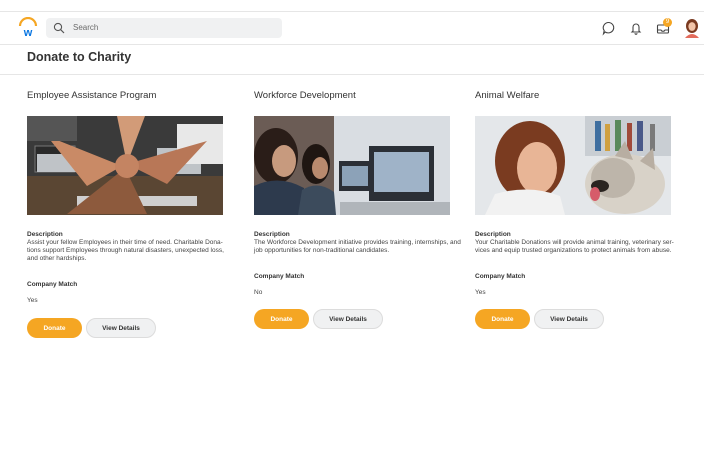  What do you see at coordinates (352, 28) in the screenshot?
I see `top-bar: w Search 9` at bounding box center [352, 28].